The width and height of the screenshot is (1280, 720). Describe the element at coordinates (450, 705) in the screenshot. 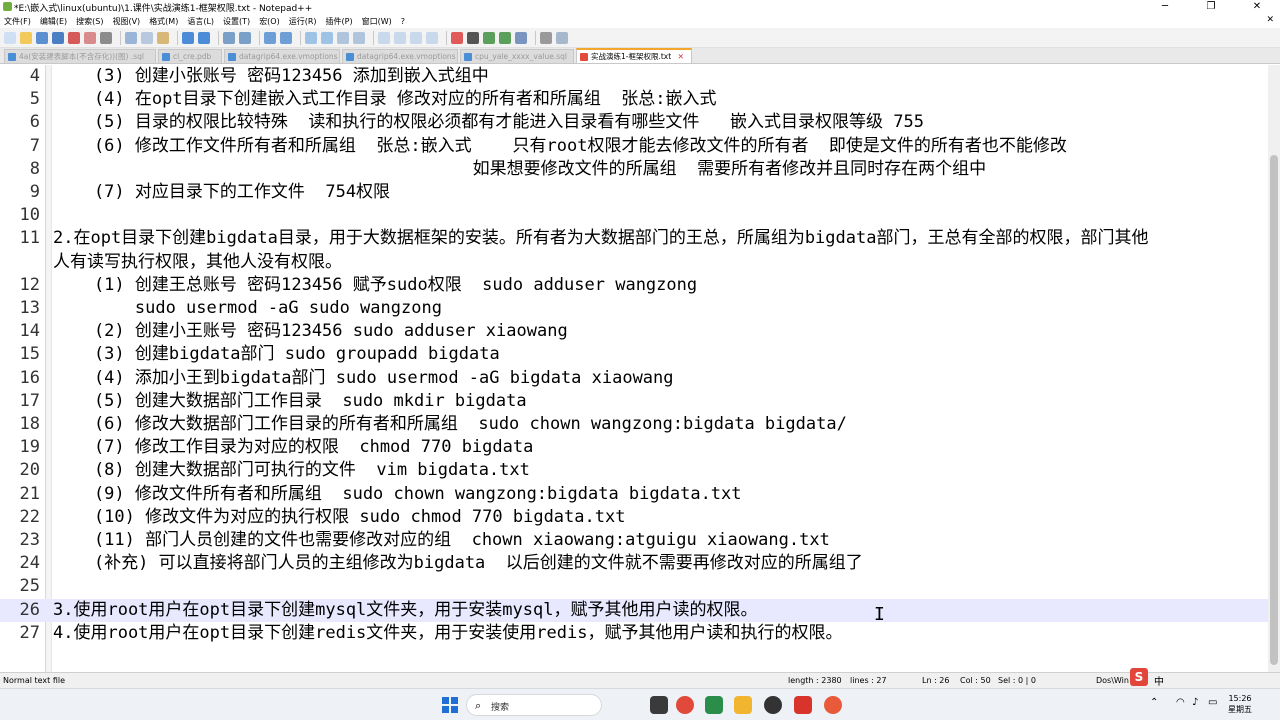

I see `windows-start-icon` at that location.